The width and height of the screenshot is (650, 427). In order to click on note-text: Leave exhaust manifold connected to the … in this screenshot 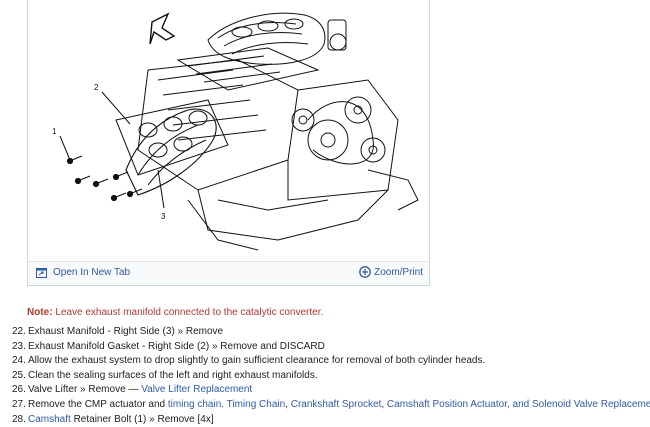, I will do `click(189, 312)`.